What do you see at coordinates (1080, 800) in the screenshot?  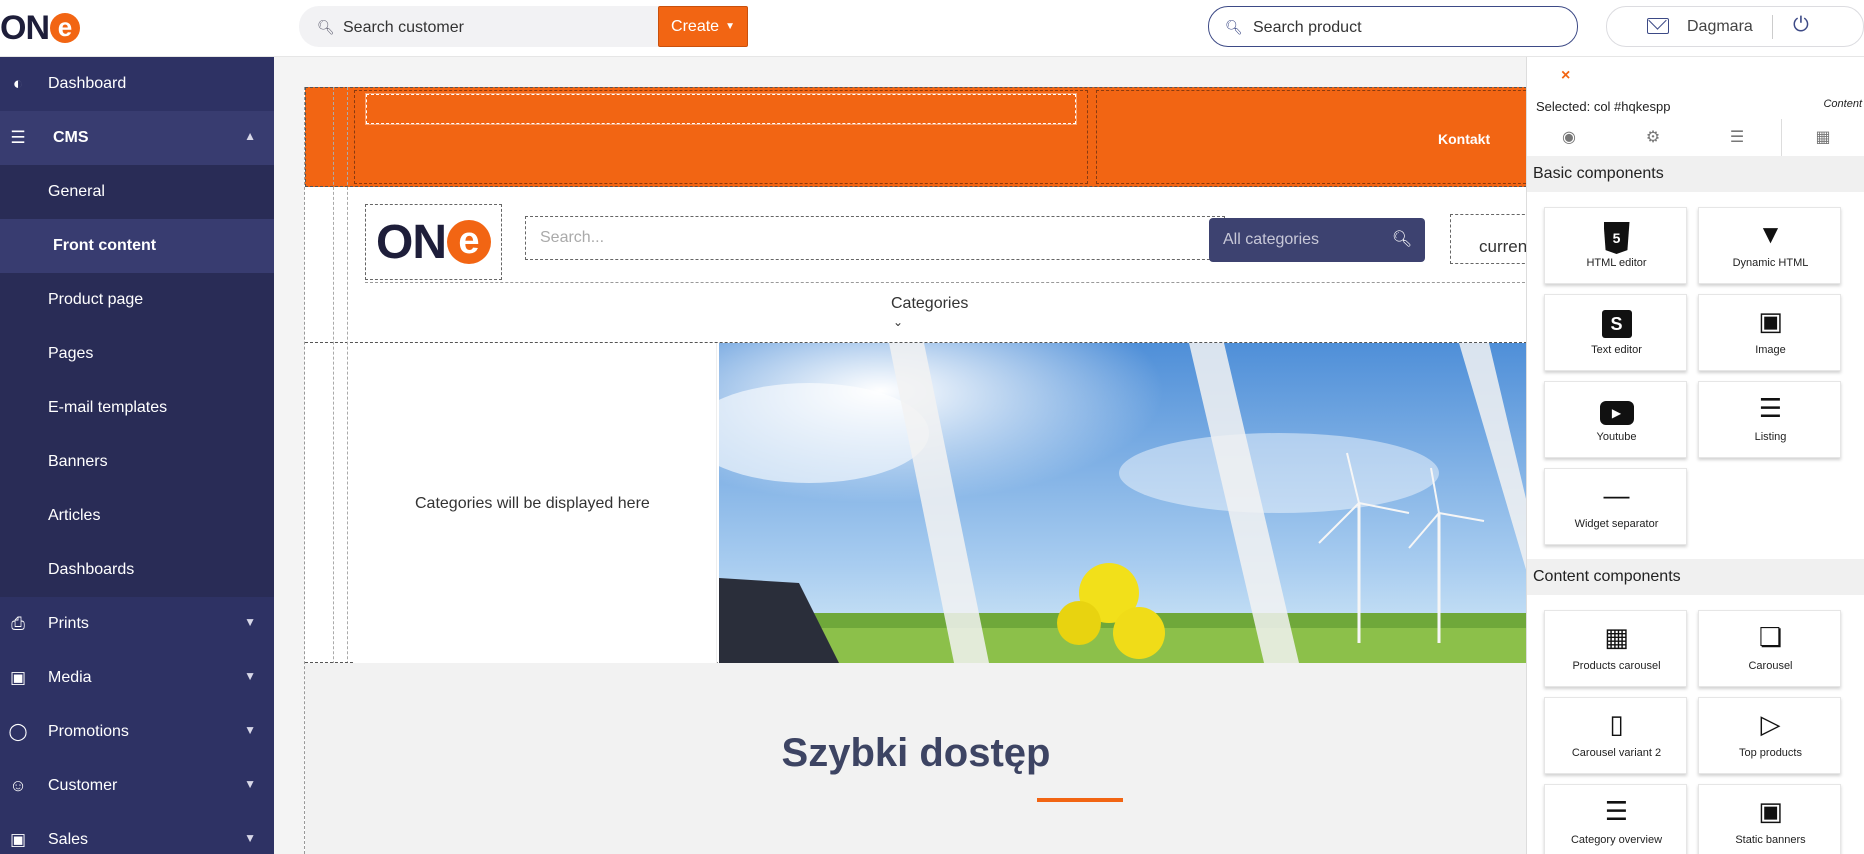 I see `title-underline` at bounding box center [1080, 800].